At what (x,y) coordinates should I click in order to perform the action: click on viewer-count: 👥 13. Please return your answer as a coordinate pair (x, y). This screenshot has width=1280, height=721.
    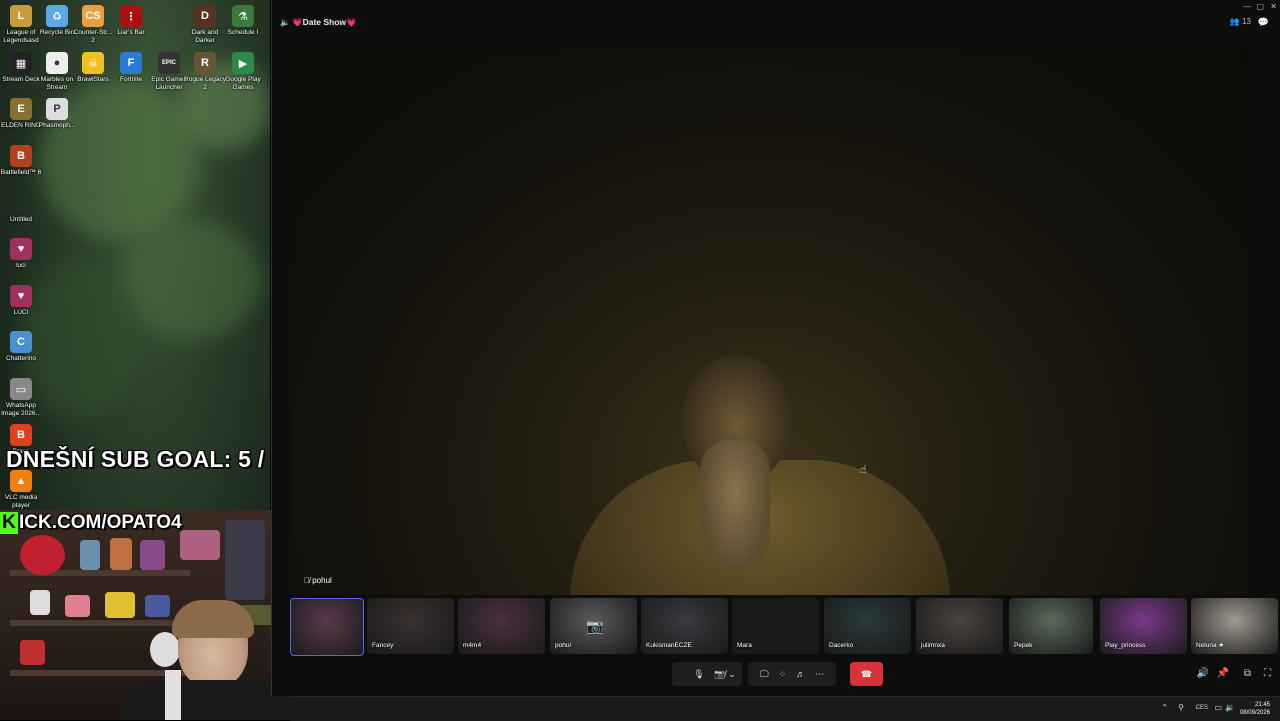
    Looking at the image, I should click on (1240, 21).